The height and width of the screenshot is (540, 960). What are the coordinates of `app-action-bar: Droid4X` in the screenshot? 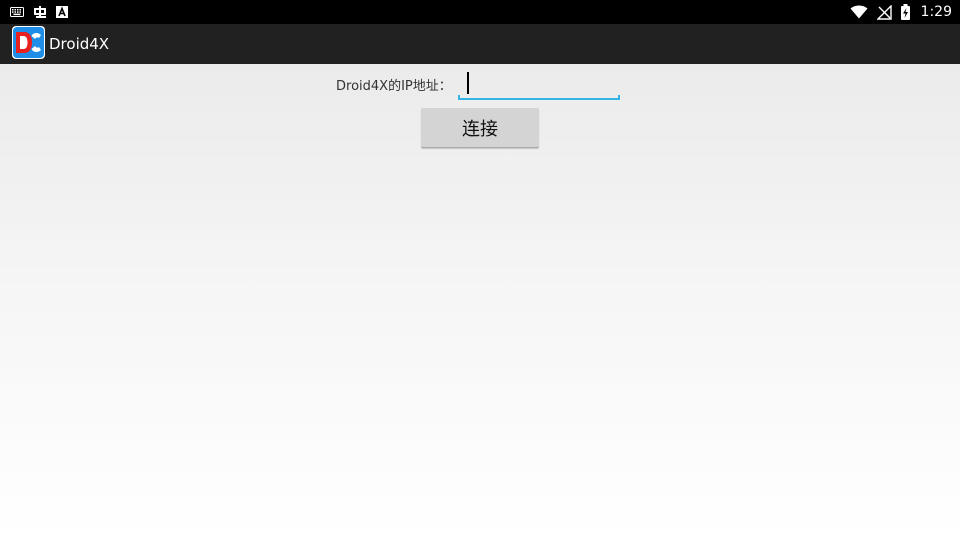 It's located at (480, 44).